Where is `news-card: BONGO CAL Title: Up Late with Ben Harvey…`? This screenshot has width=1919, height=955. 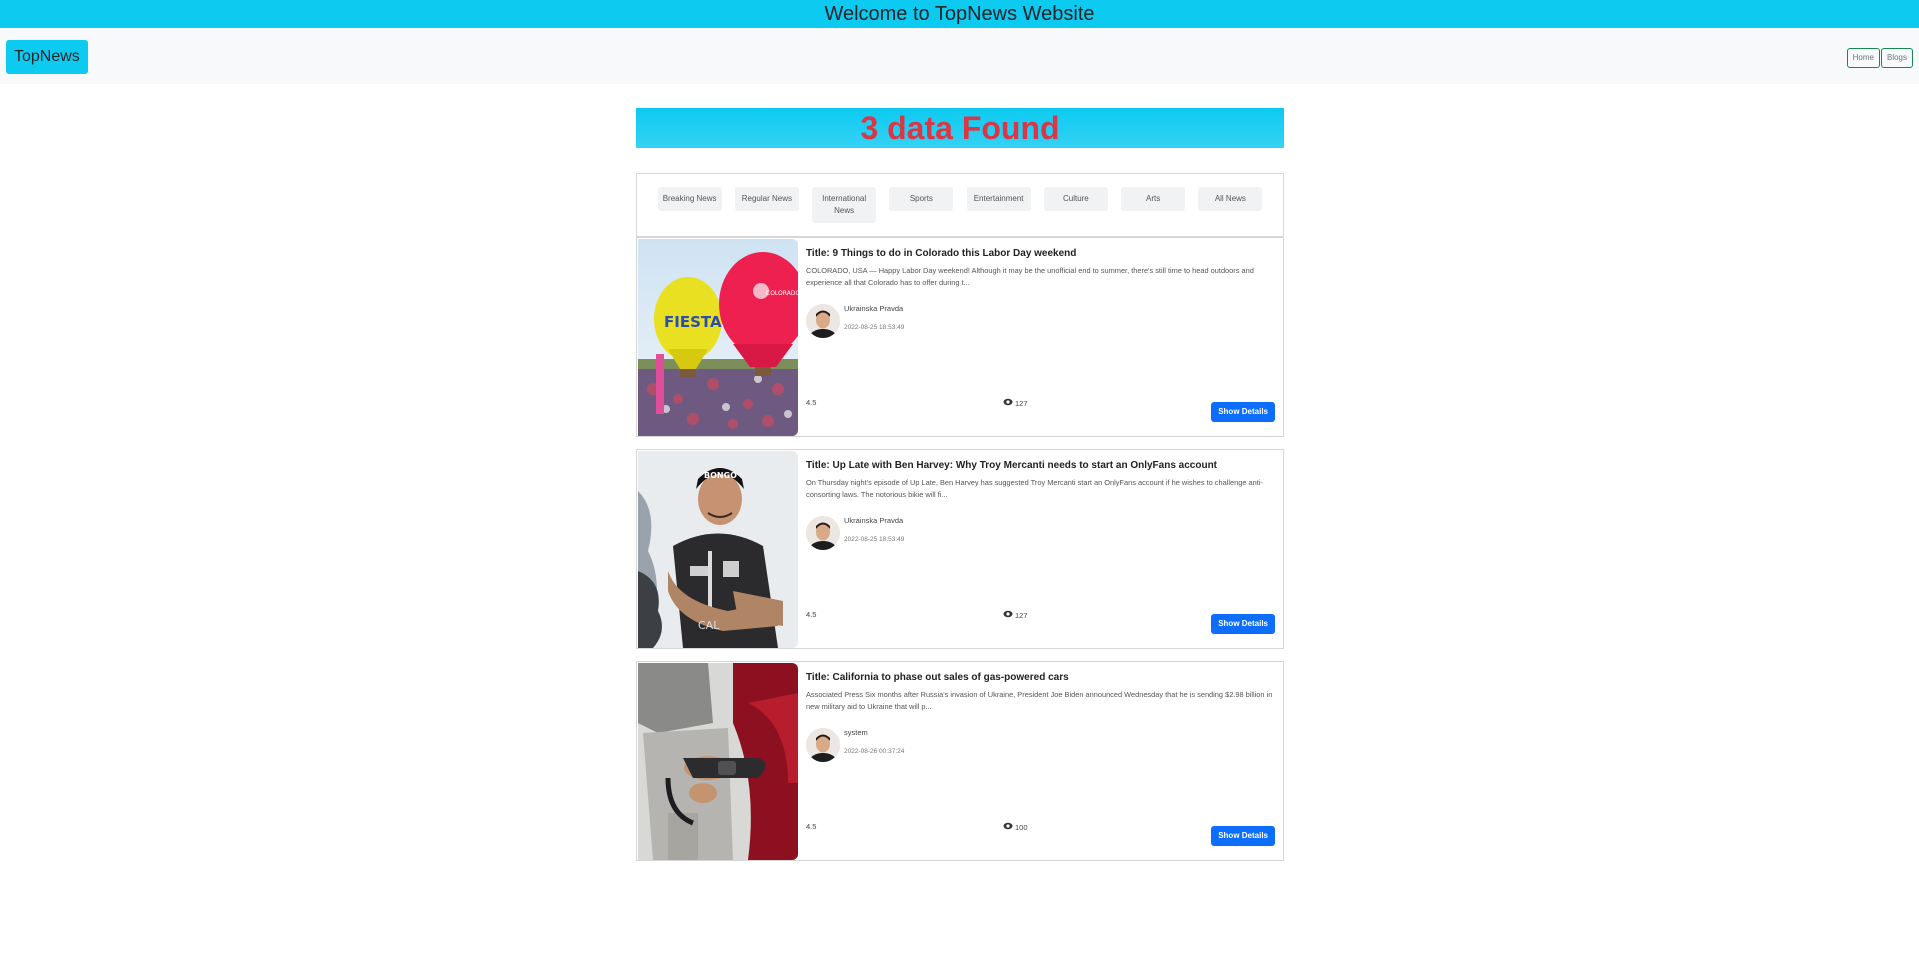
news-card: BONGO CAL Title: Up Late with Ben Harvey… is located at coordinates (960, 549).